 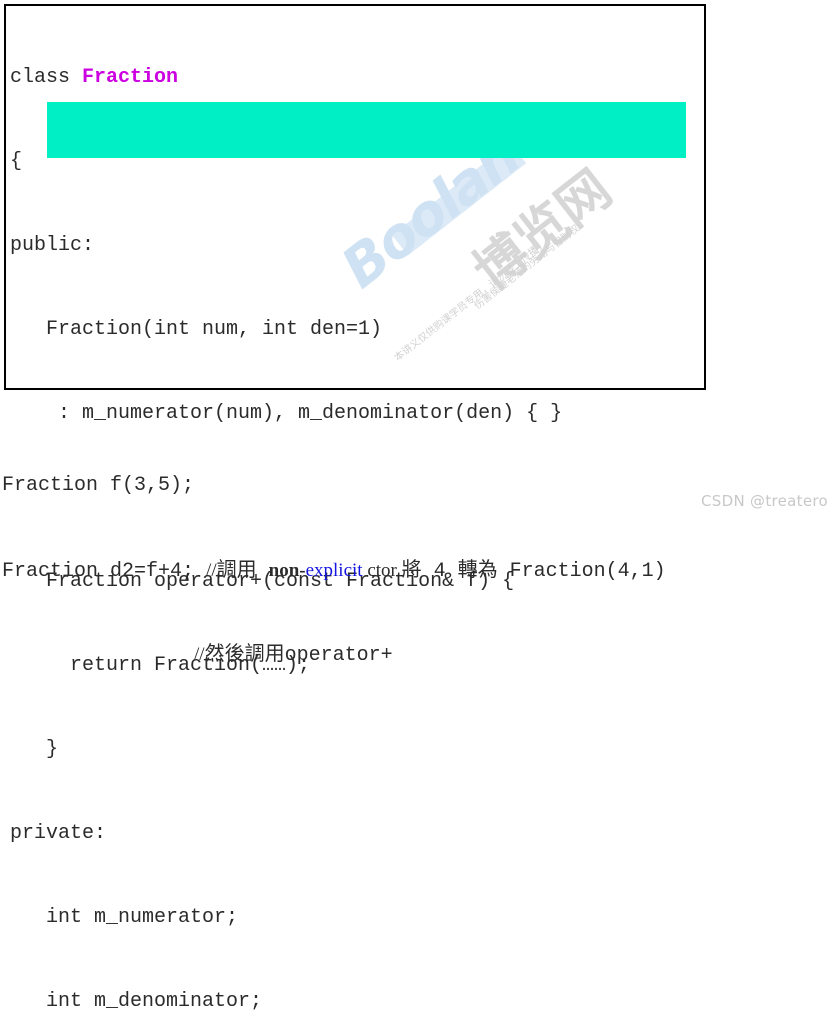 I want to click on usage-line-3: //然後調用operator+, so click(x=334, y=654).